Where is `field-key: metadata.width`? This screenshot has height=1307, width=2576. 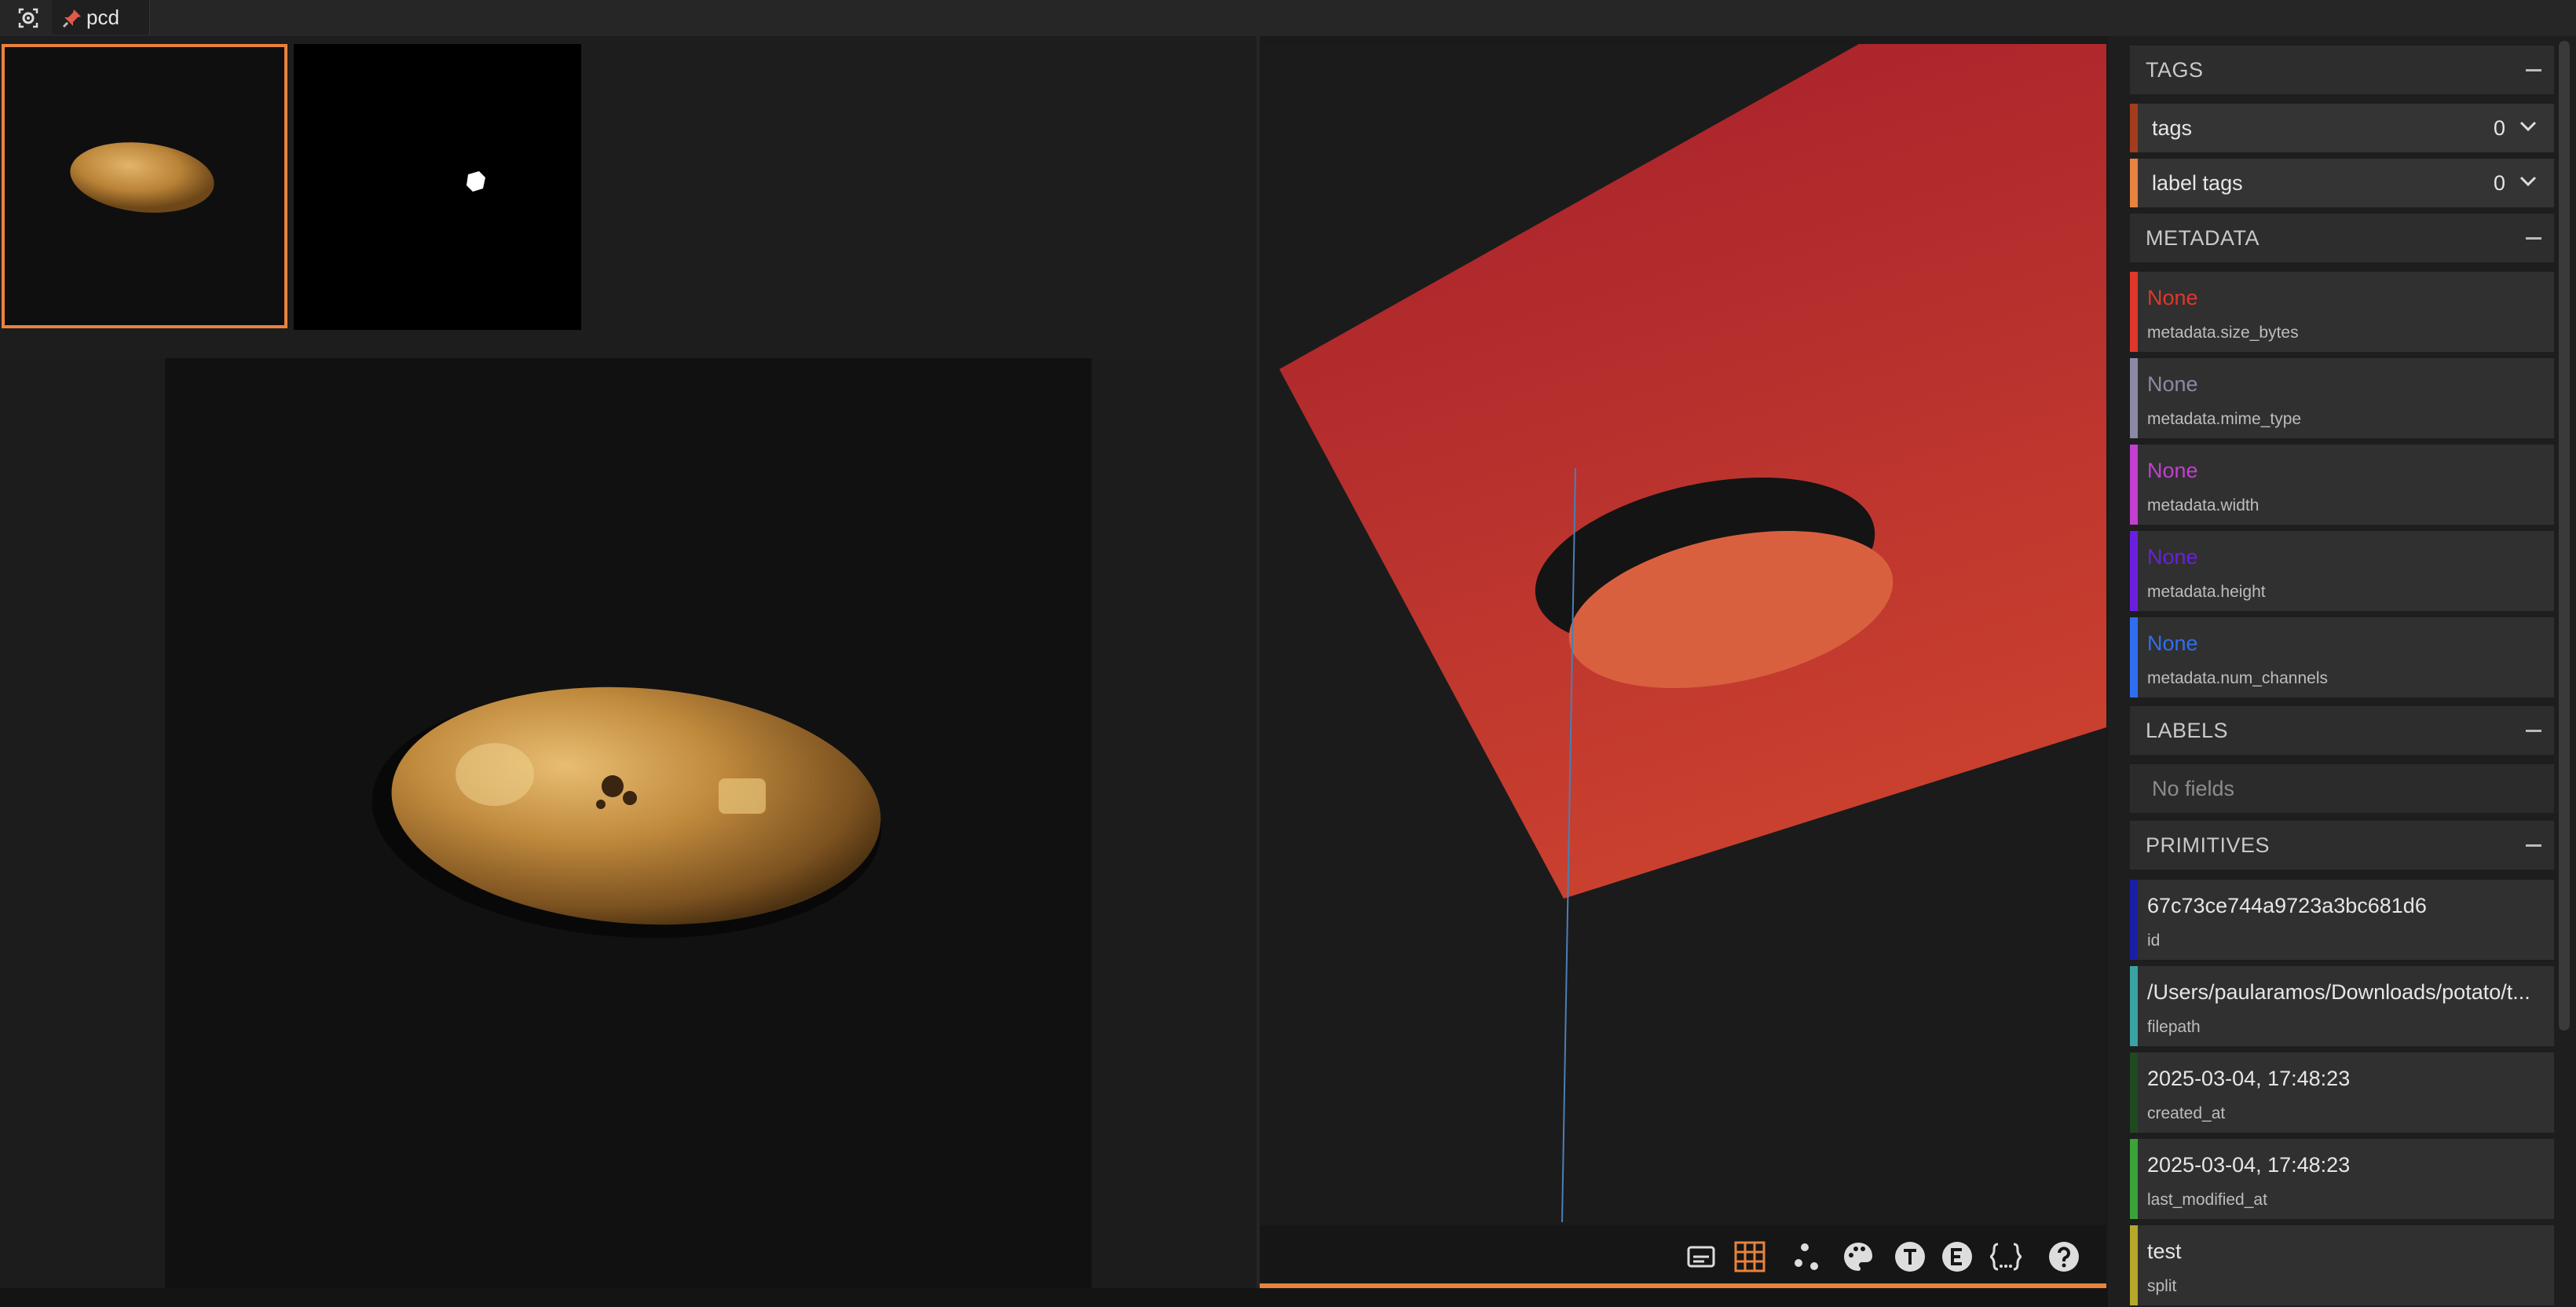 field-key: metadata.width is located at coordinates (2203, 505).